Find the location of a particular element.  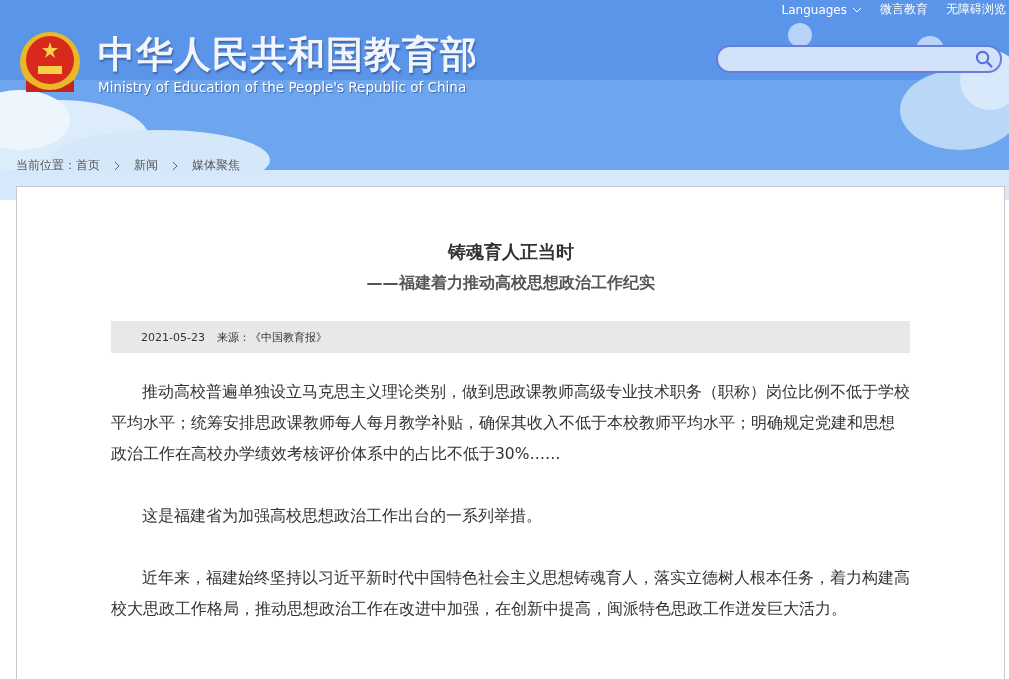

breadcrumb-label: 当前位置： is located at coordinates (46, 165).